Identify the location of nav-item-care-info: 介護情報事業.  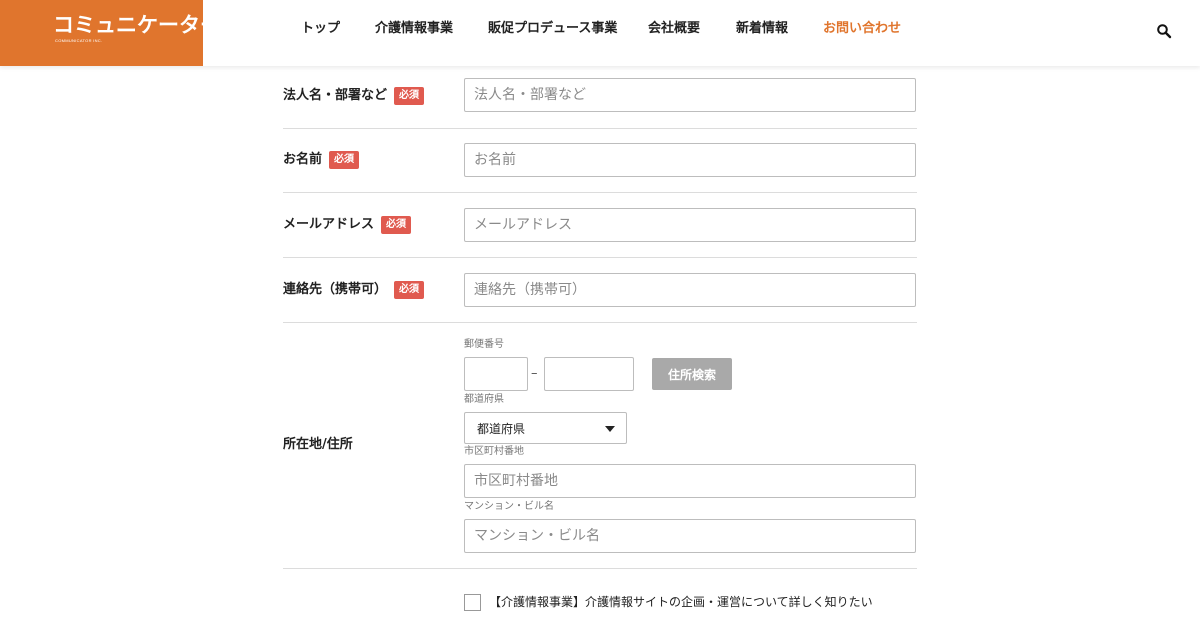
(414, 29).